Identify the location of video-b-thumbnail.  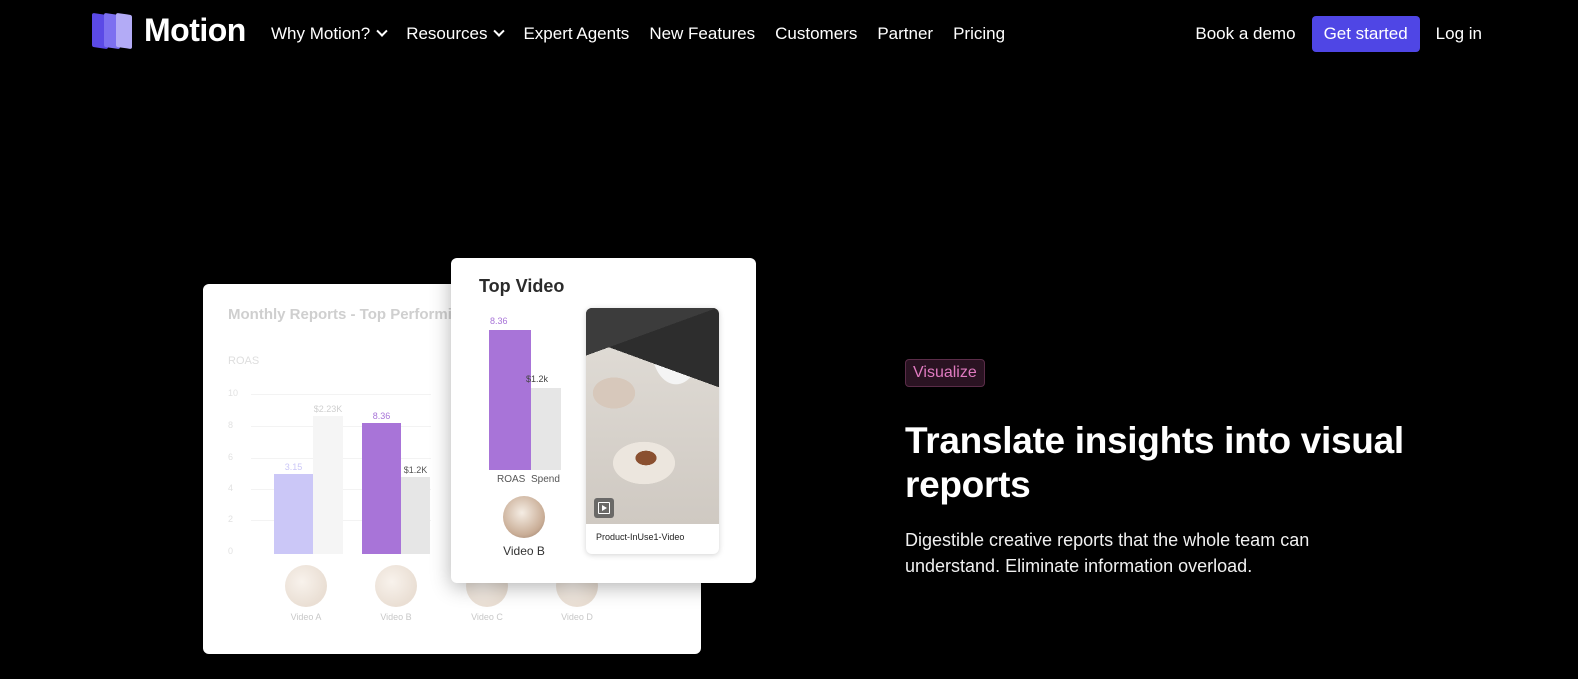
(524, 517).